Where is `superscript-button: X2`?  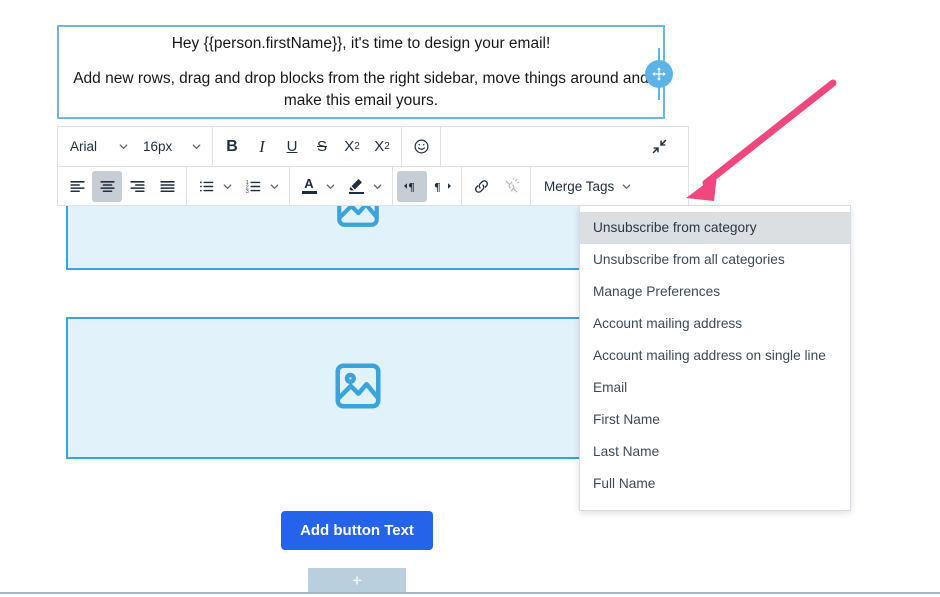 superscript-button: X2 is located at coordinates (352, 146).